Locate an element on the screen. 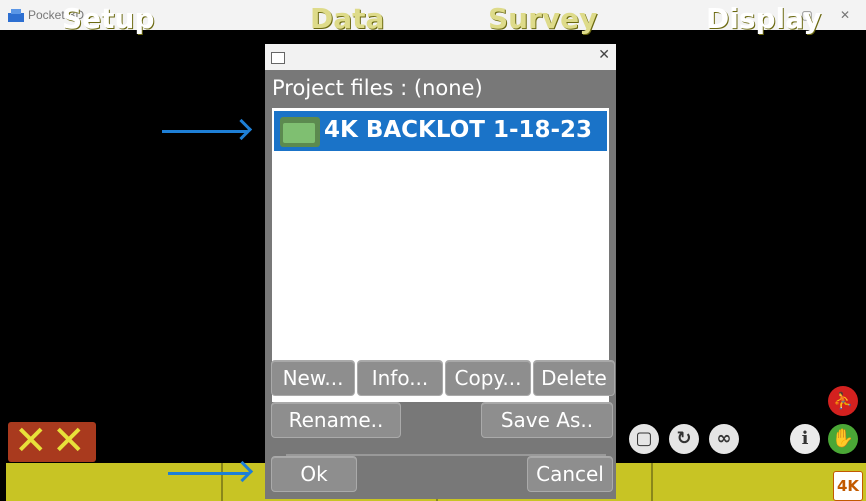 Image resolution: width=866 pixels, height=501 pixels. person-icon: ⛹ is located at coordinates (843, 401).